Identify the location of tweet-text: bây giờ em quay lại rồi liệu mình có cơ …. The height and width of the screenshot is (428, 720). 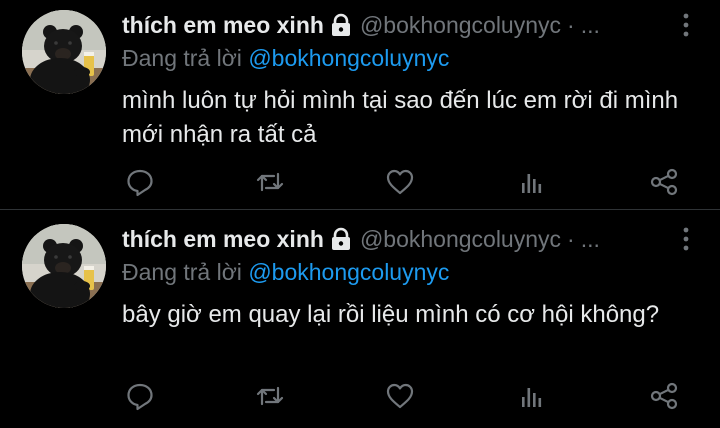
(391, 314).